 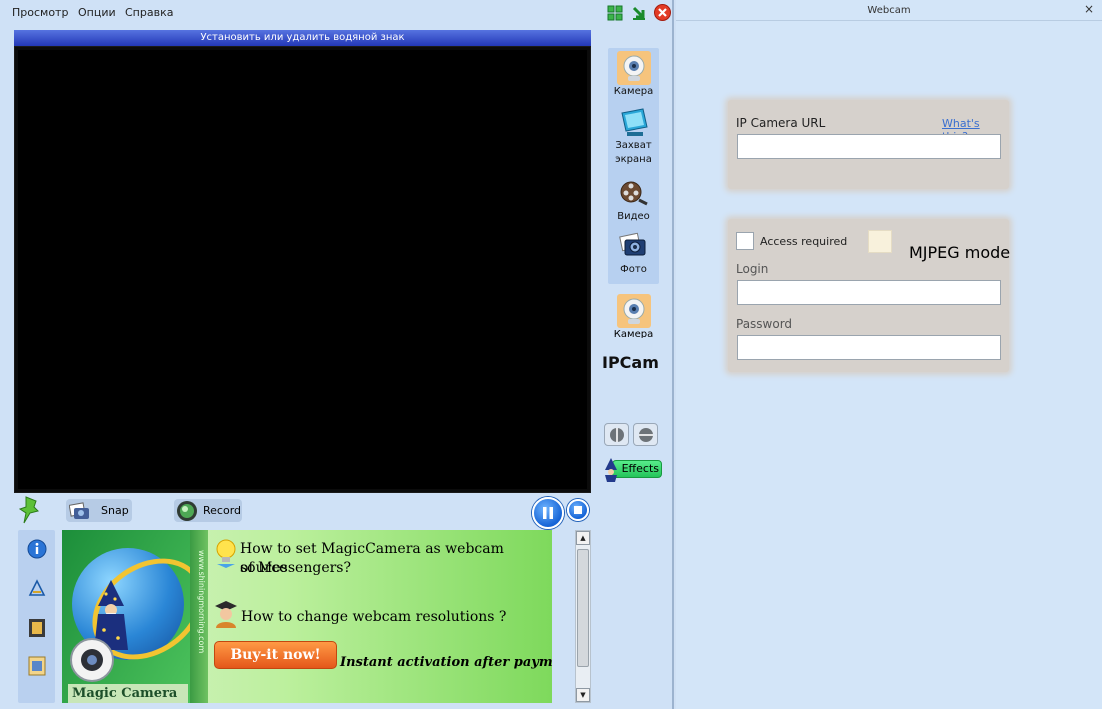 What do you see at coordinates (37, 628) in the screenshot?
I see `film-frame-icon` at bounding box center [37, 628].